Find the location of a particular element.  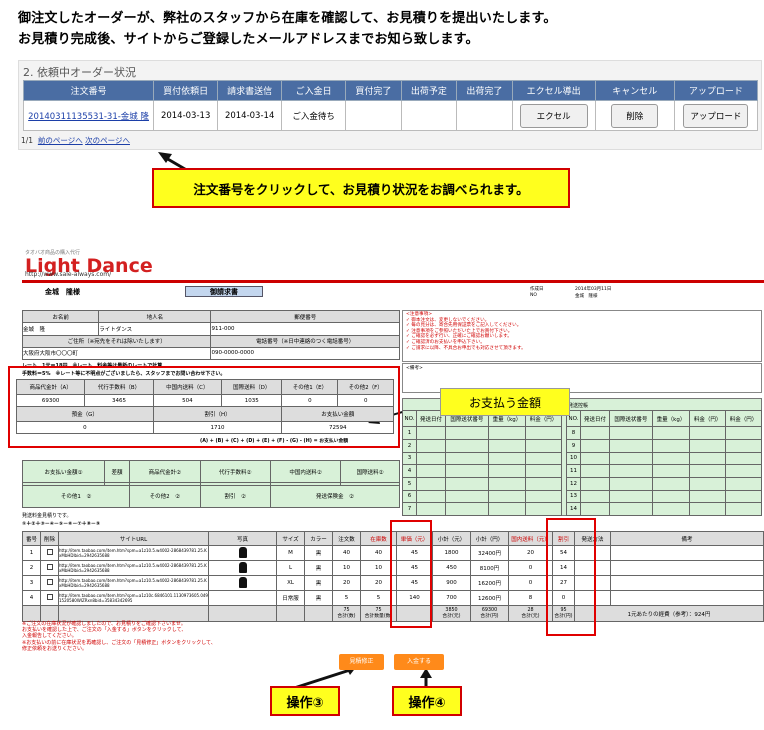

customer-name: 金城 隆様 is located at coordinates (62, 292).